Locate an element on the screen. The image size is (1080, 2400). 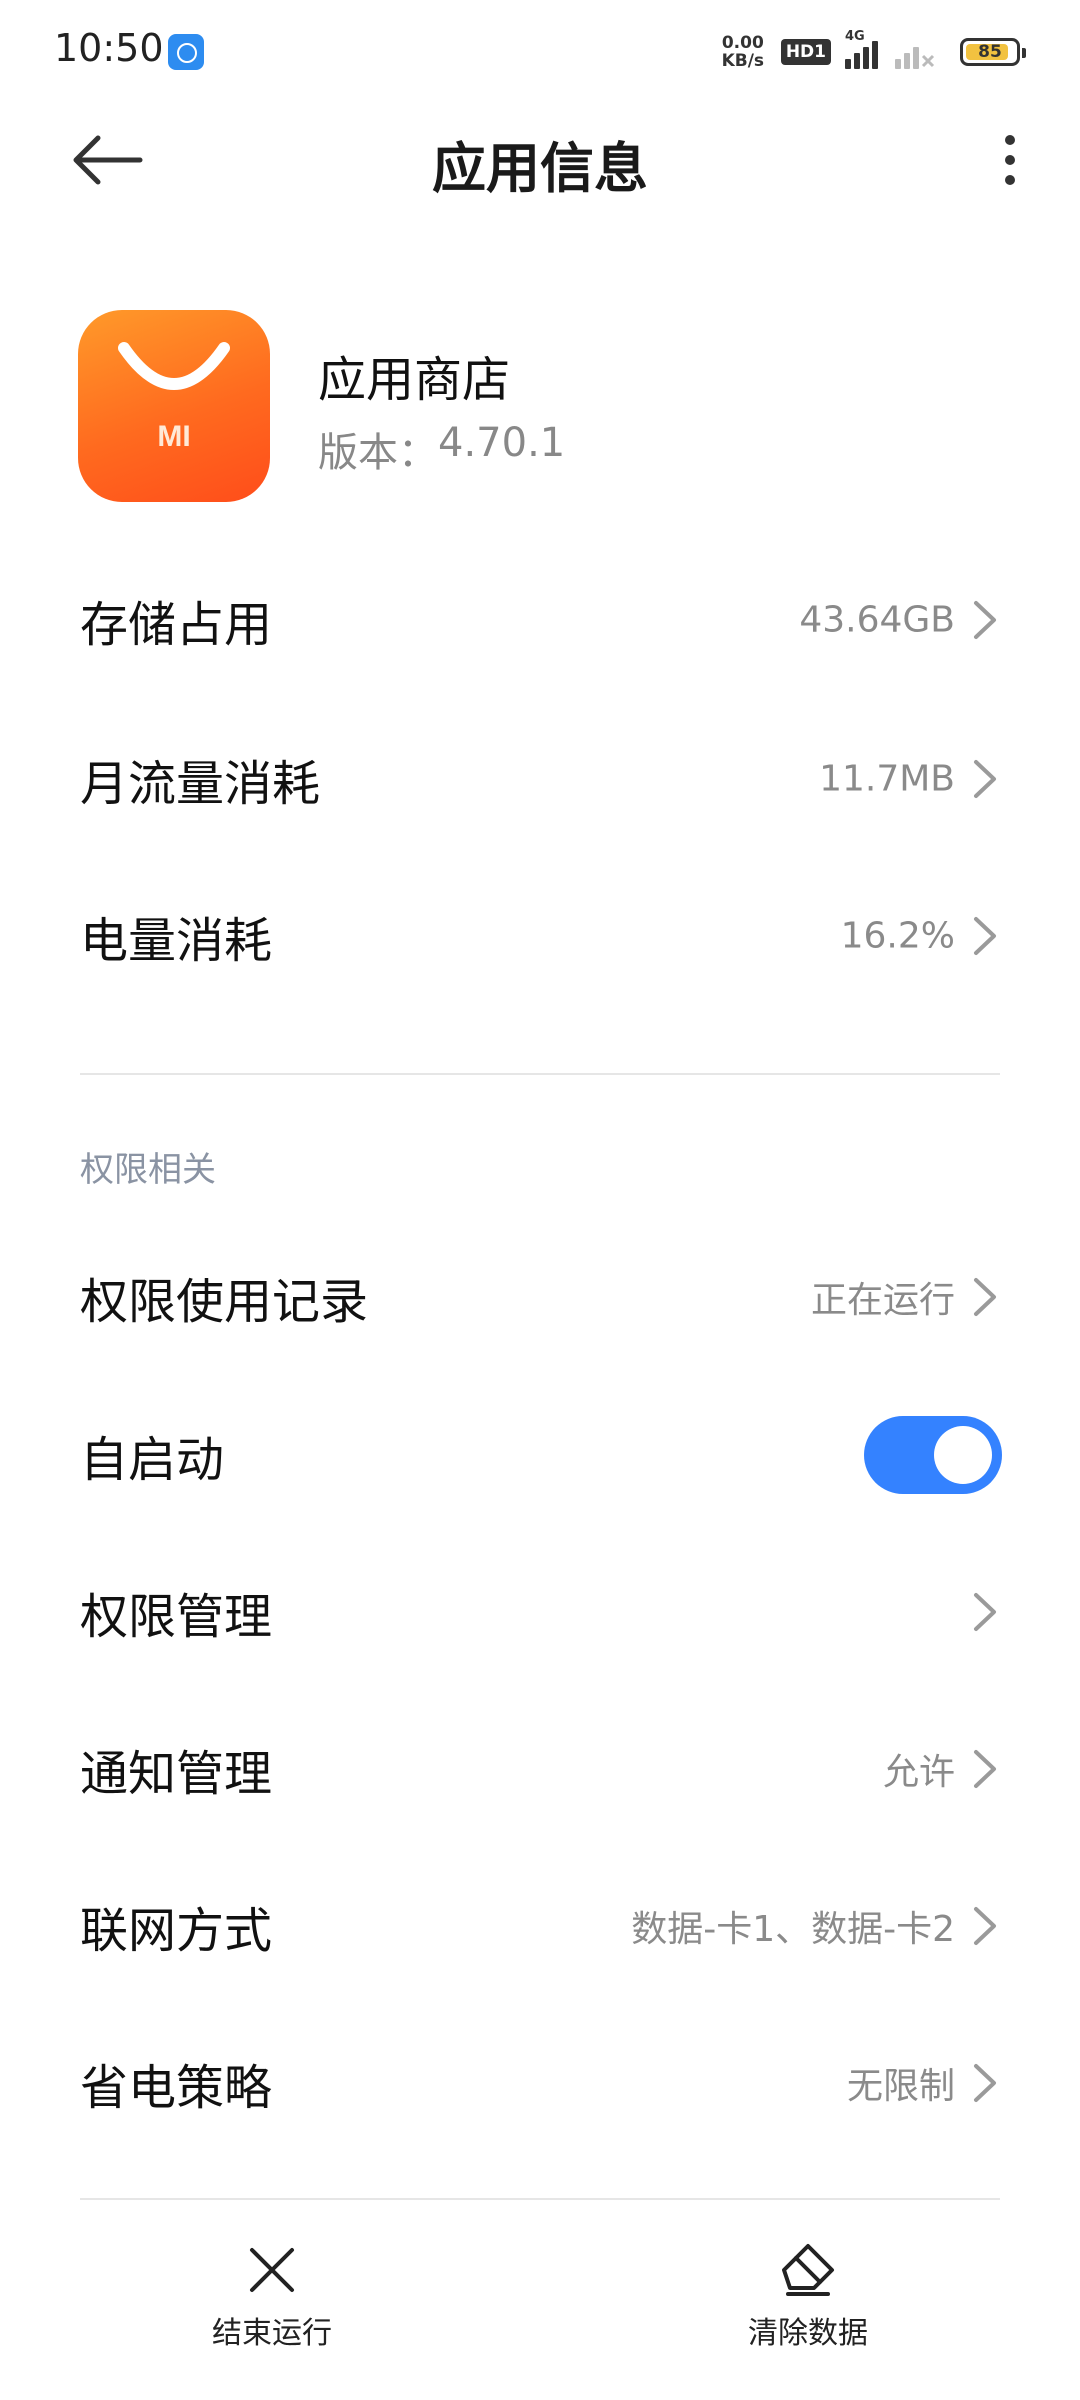
status-indicators: 0.00 KB/s HD1 4G 85 is located at coordinates (870, 51).